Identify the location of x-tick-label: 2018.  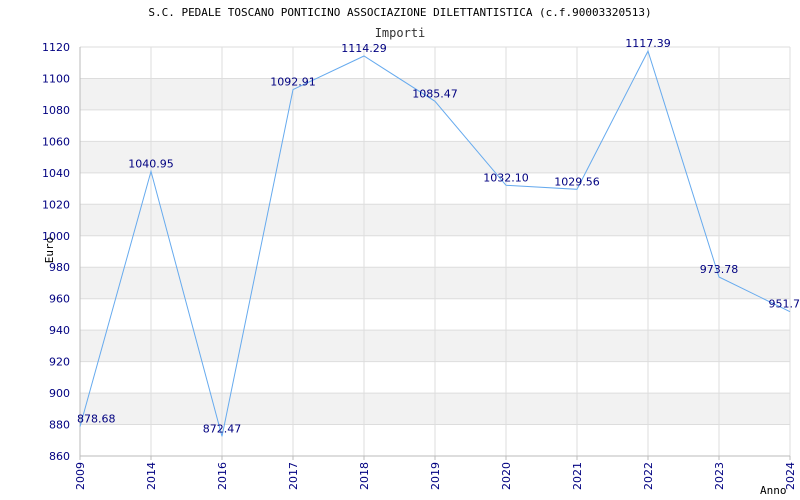
(364, 476).